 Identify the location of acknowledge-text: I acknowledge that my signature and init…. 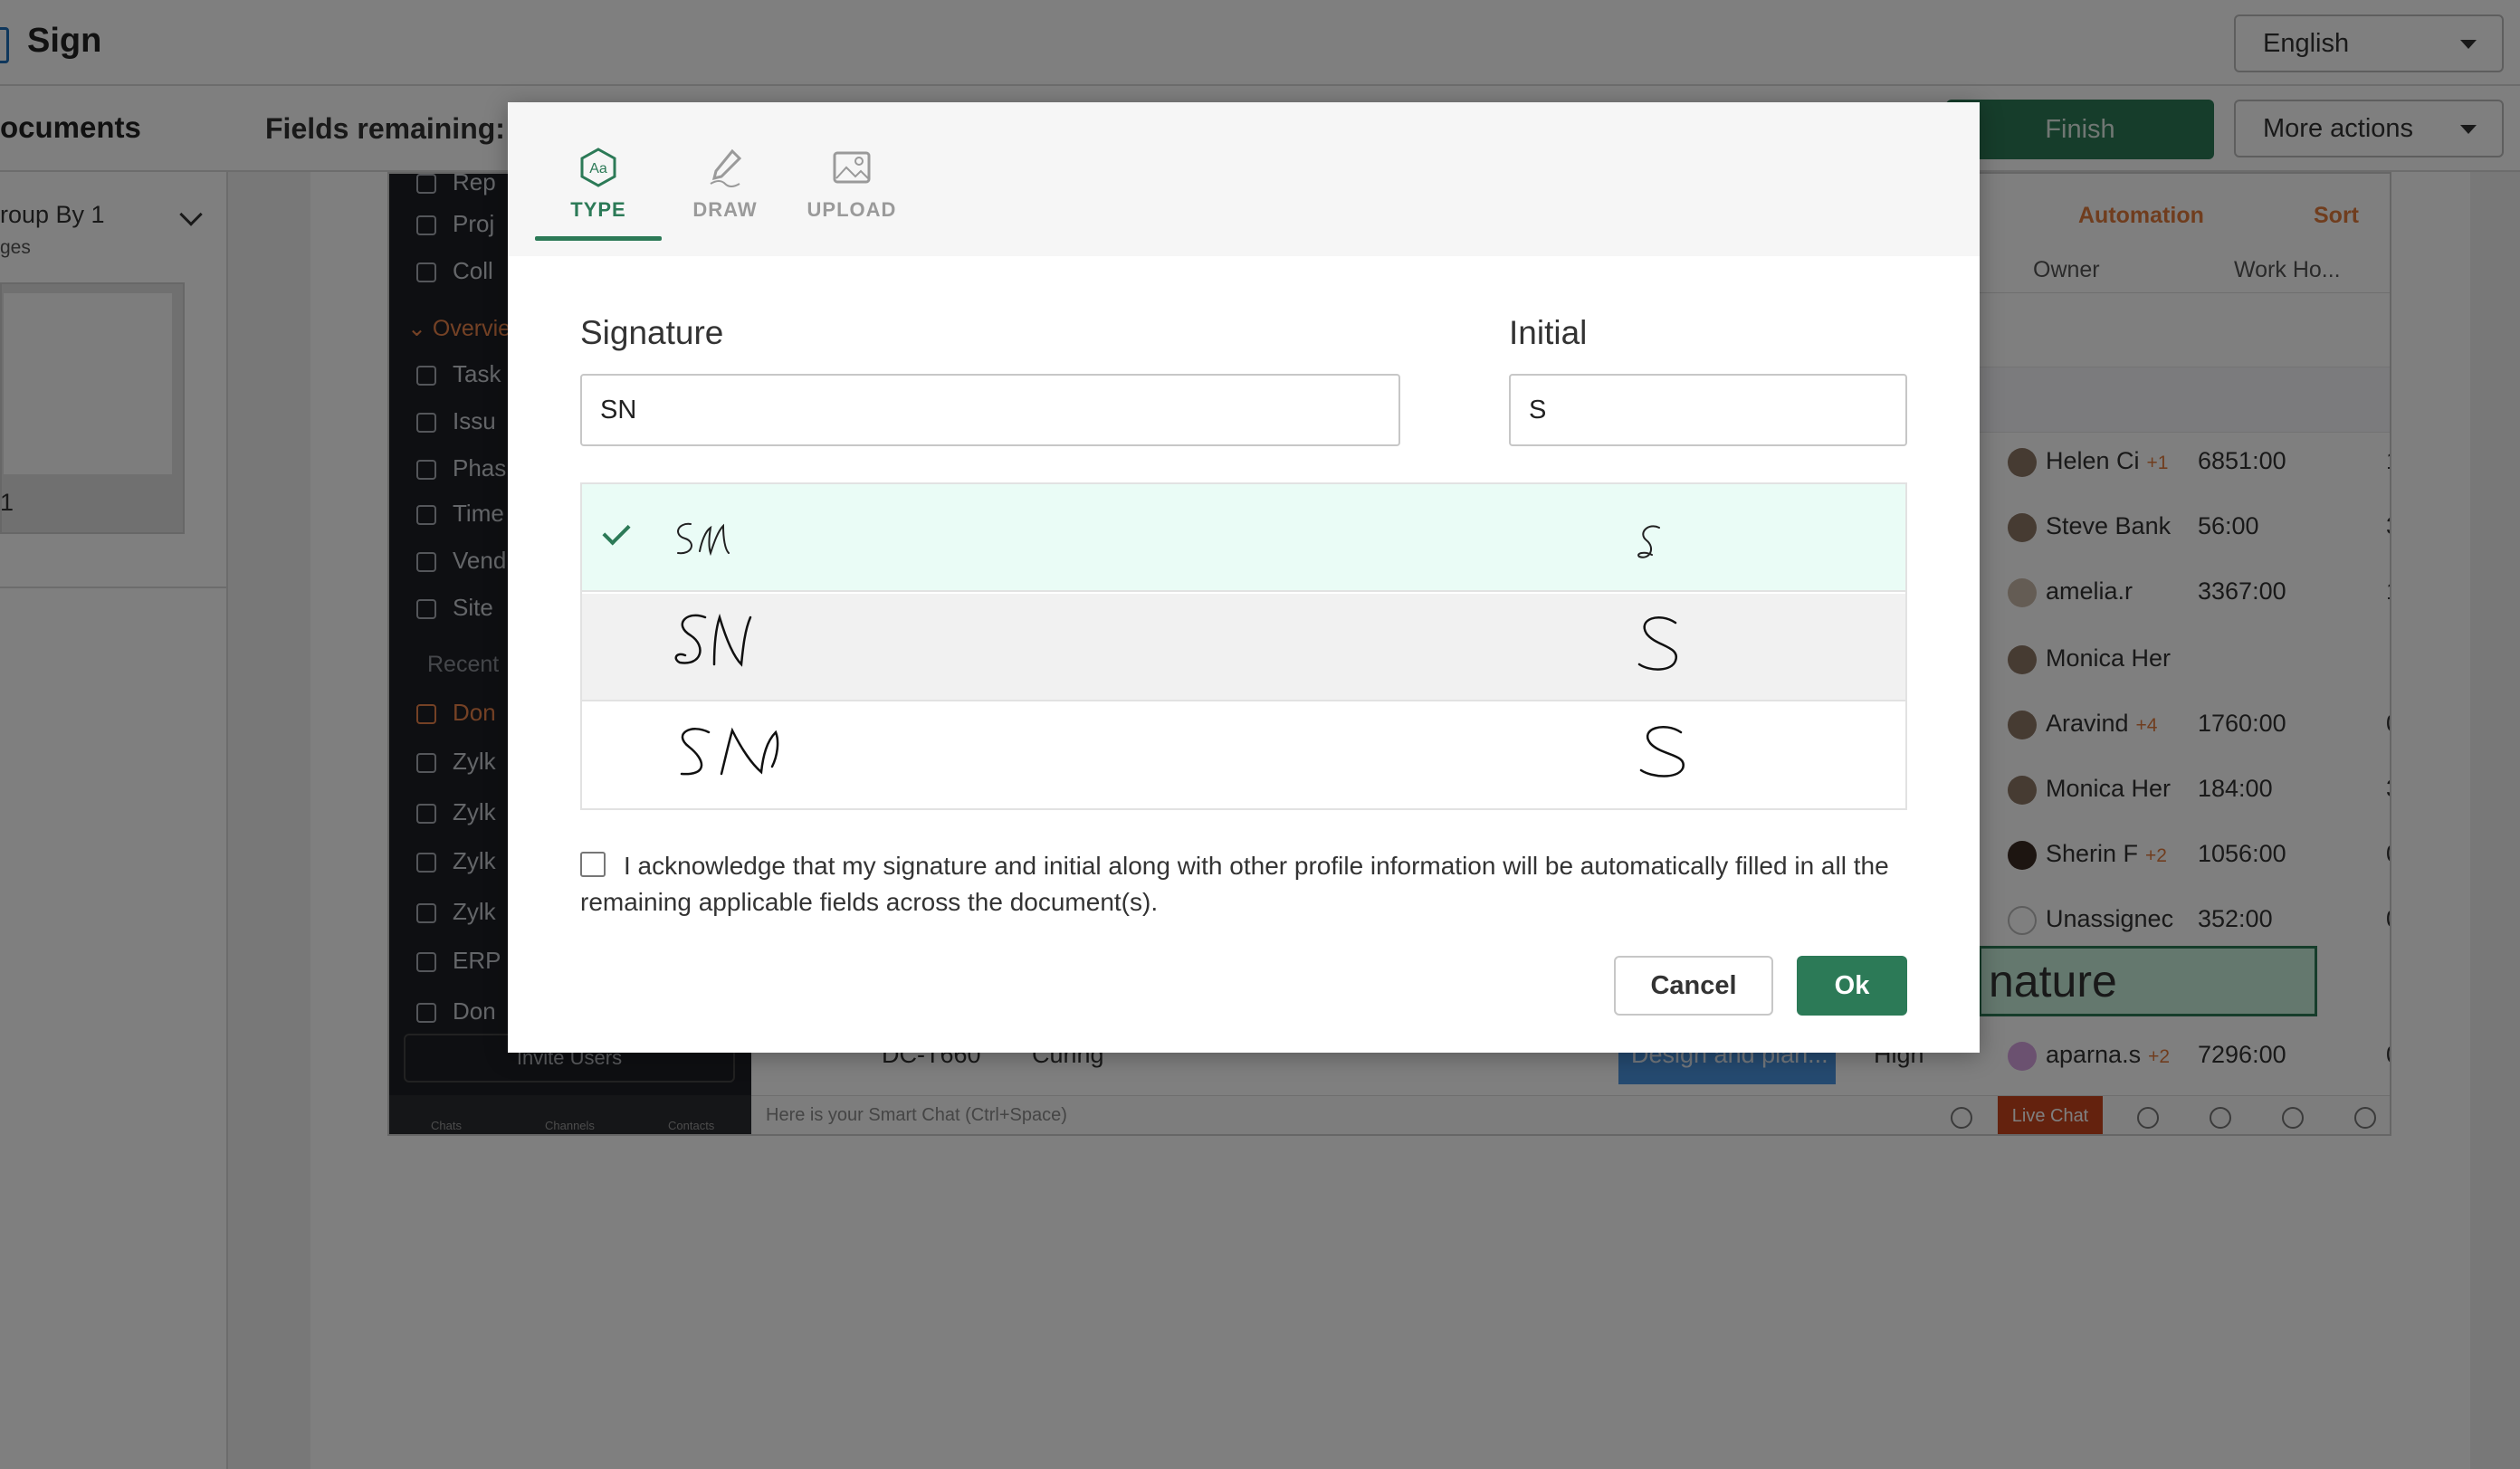
(1234, 884).